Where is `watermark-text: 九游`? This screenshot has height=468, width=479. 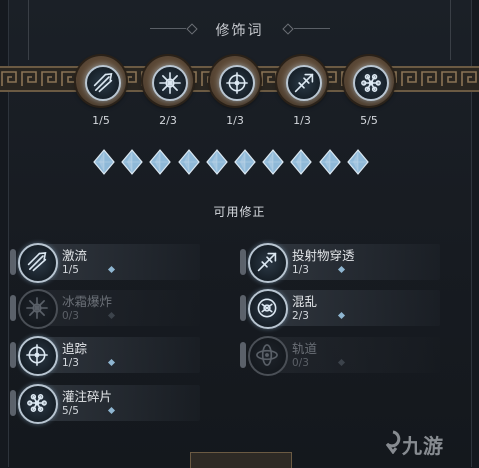
watermark-text: 九游 is located at coordinates (423, 446).